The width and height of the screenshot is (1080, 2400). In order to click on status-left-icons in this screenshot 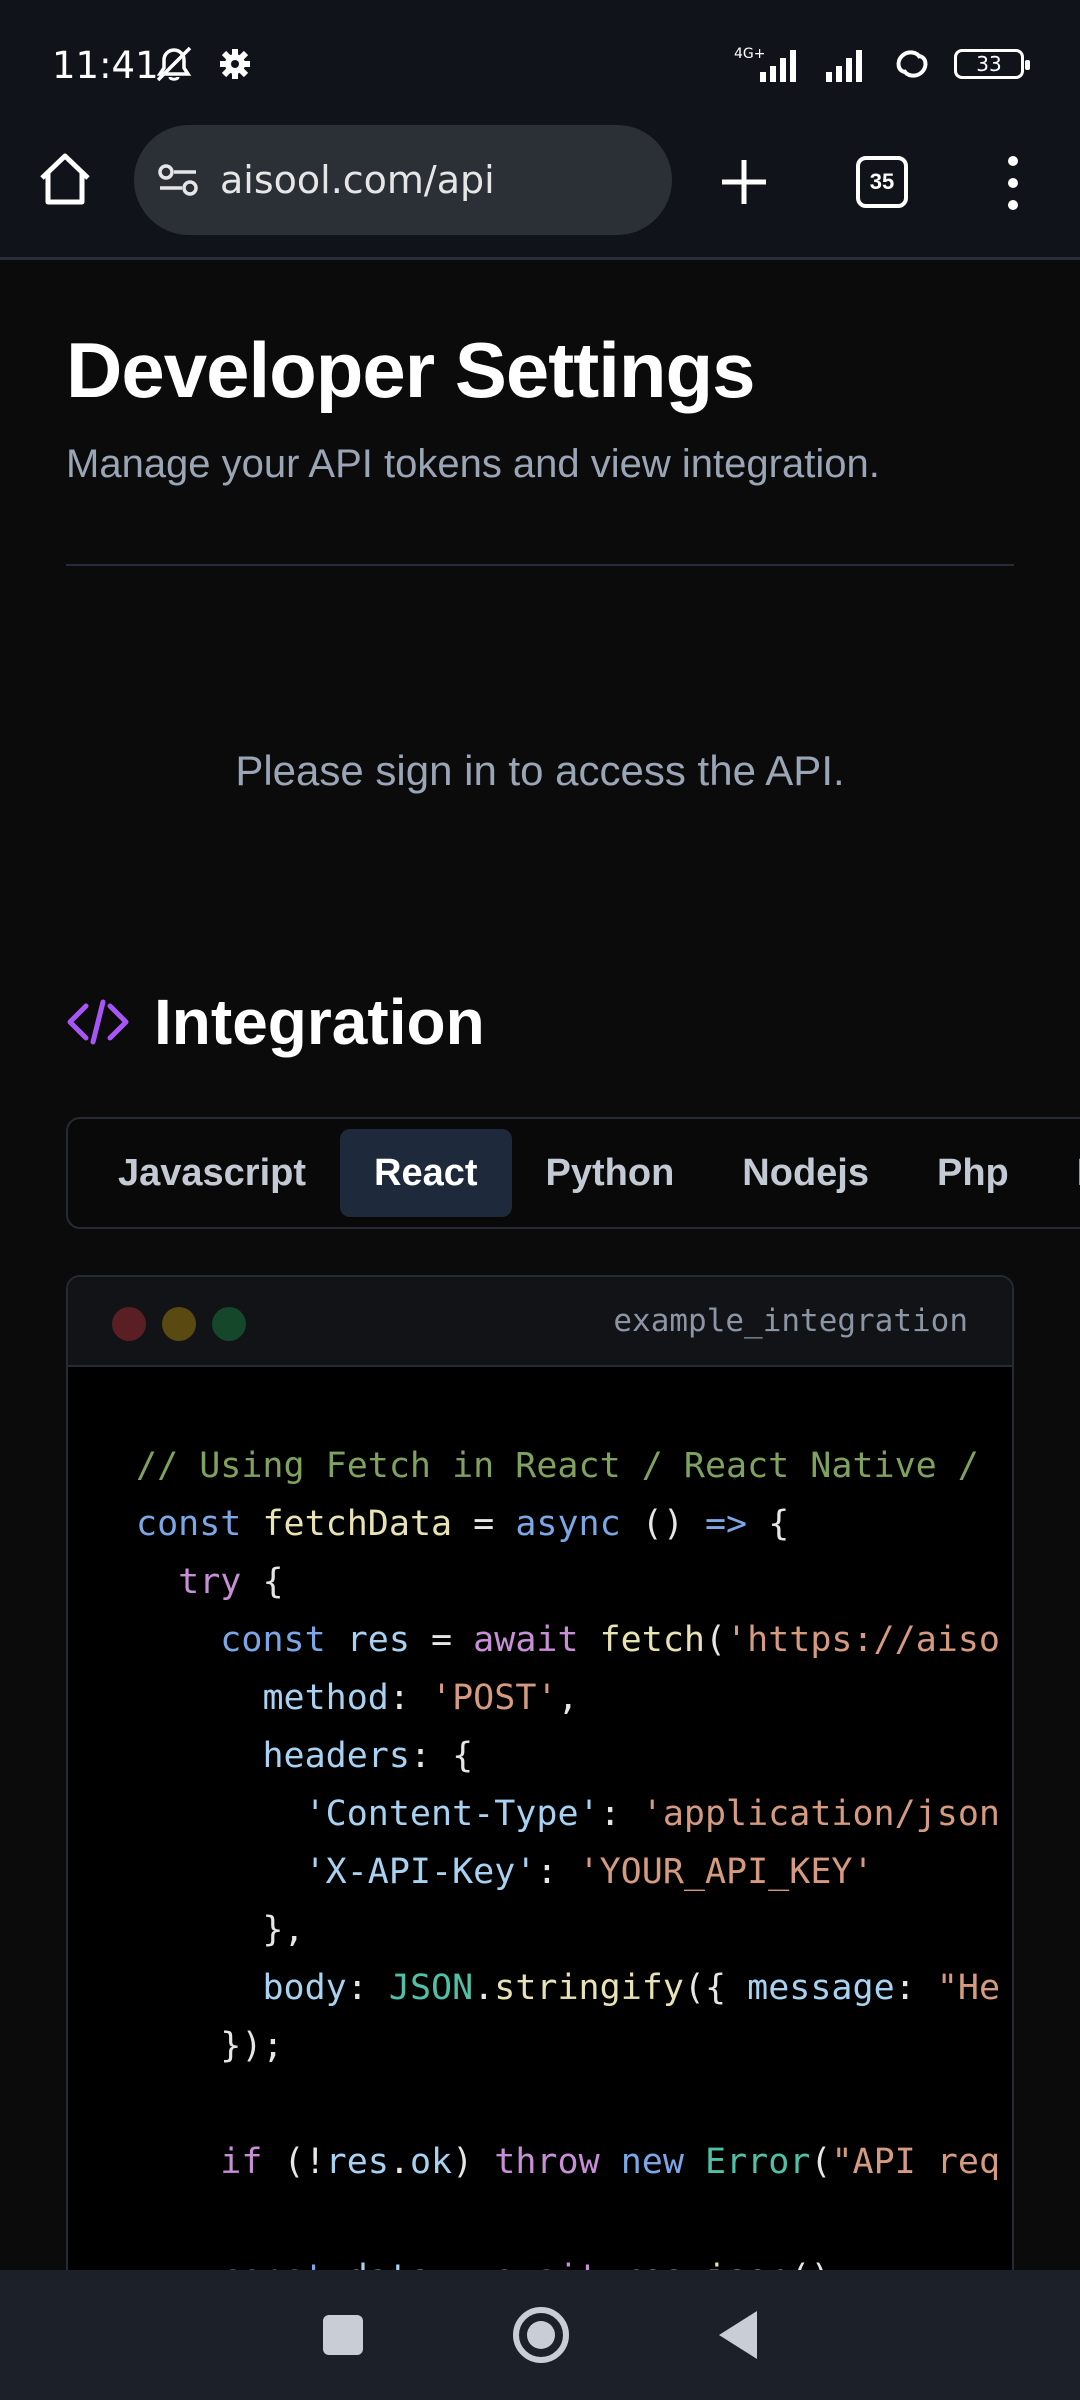, I will do `click(202, 64)`.